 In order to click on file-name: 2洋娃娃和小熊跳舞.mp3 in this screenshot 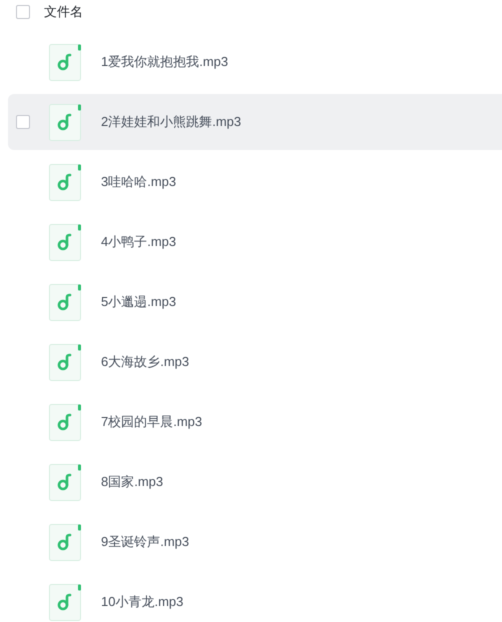, I will do `click(171, 122)`.